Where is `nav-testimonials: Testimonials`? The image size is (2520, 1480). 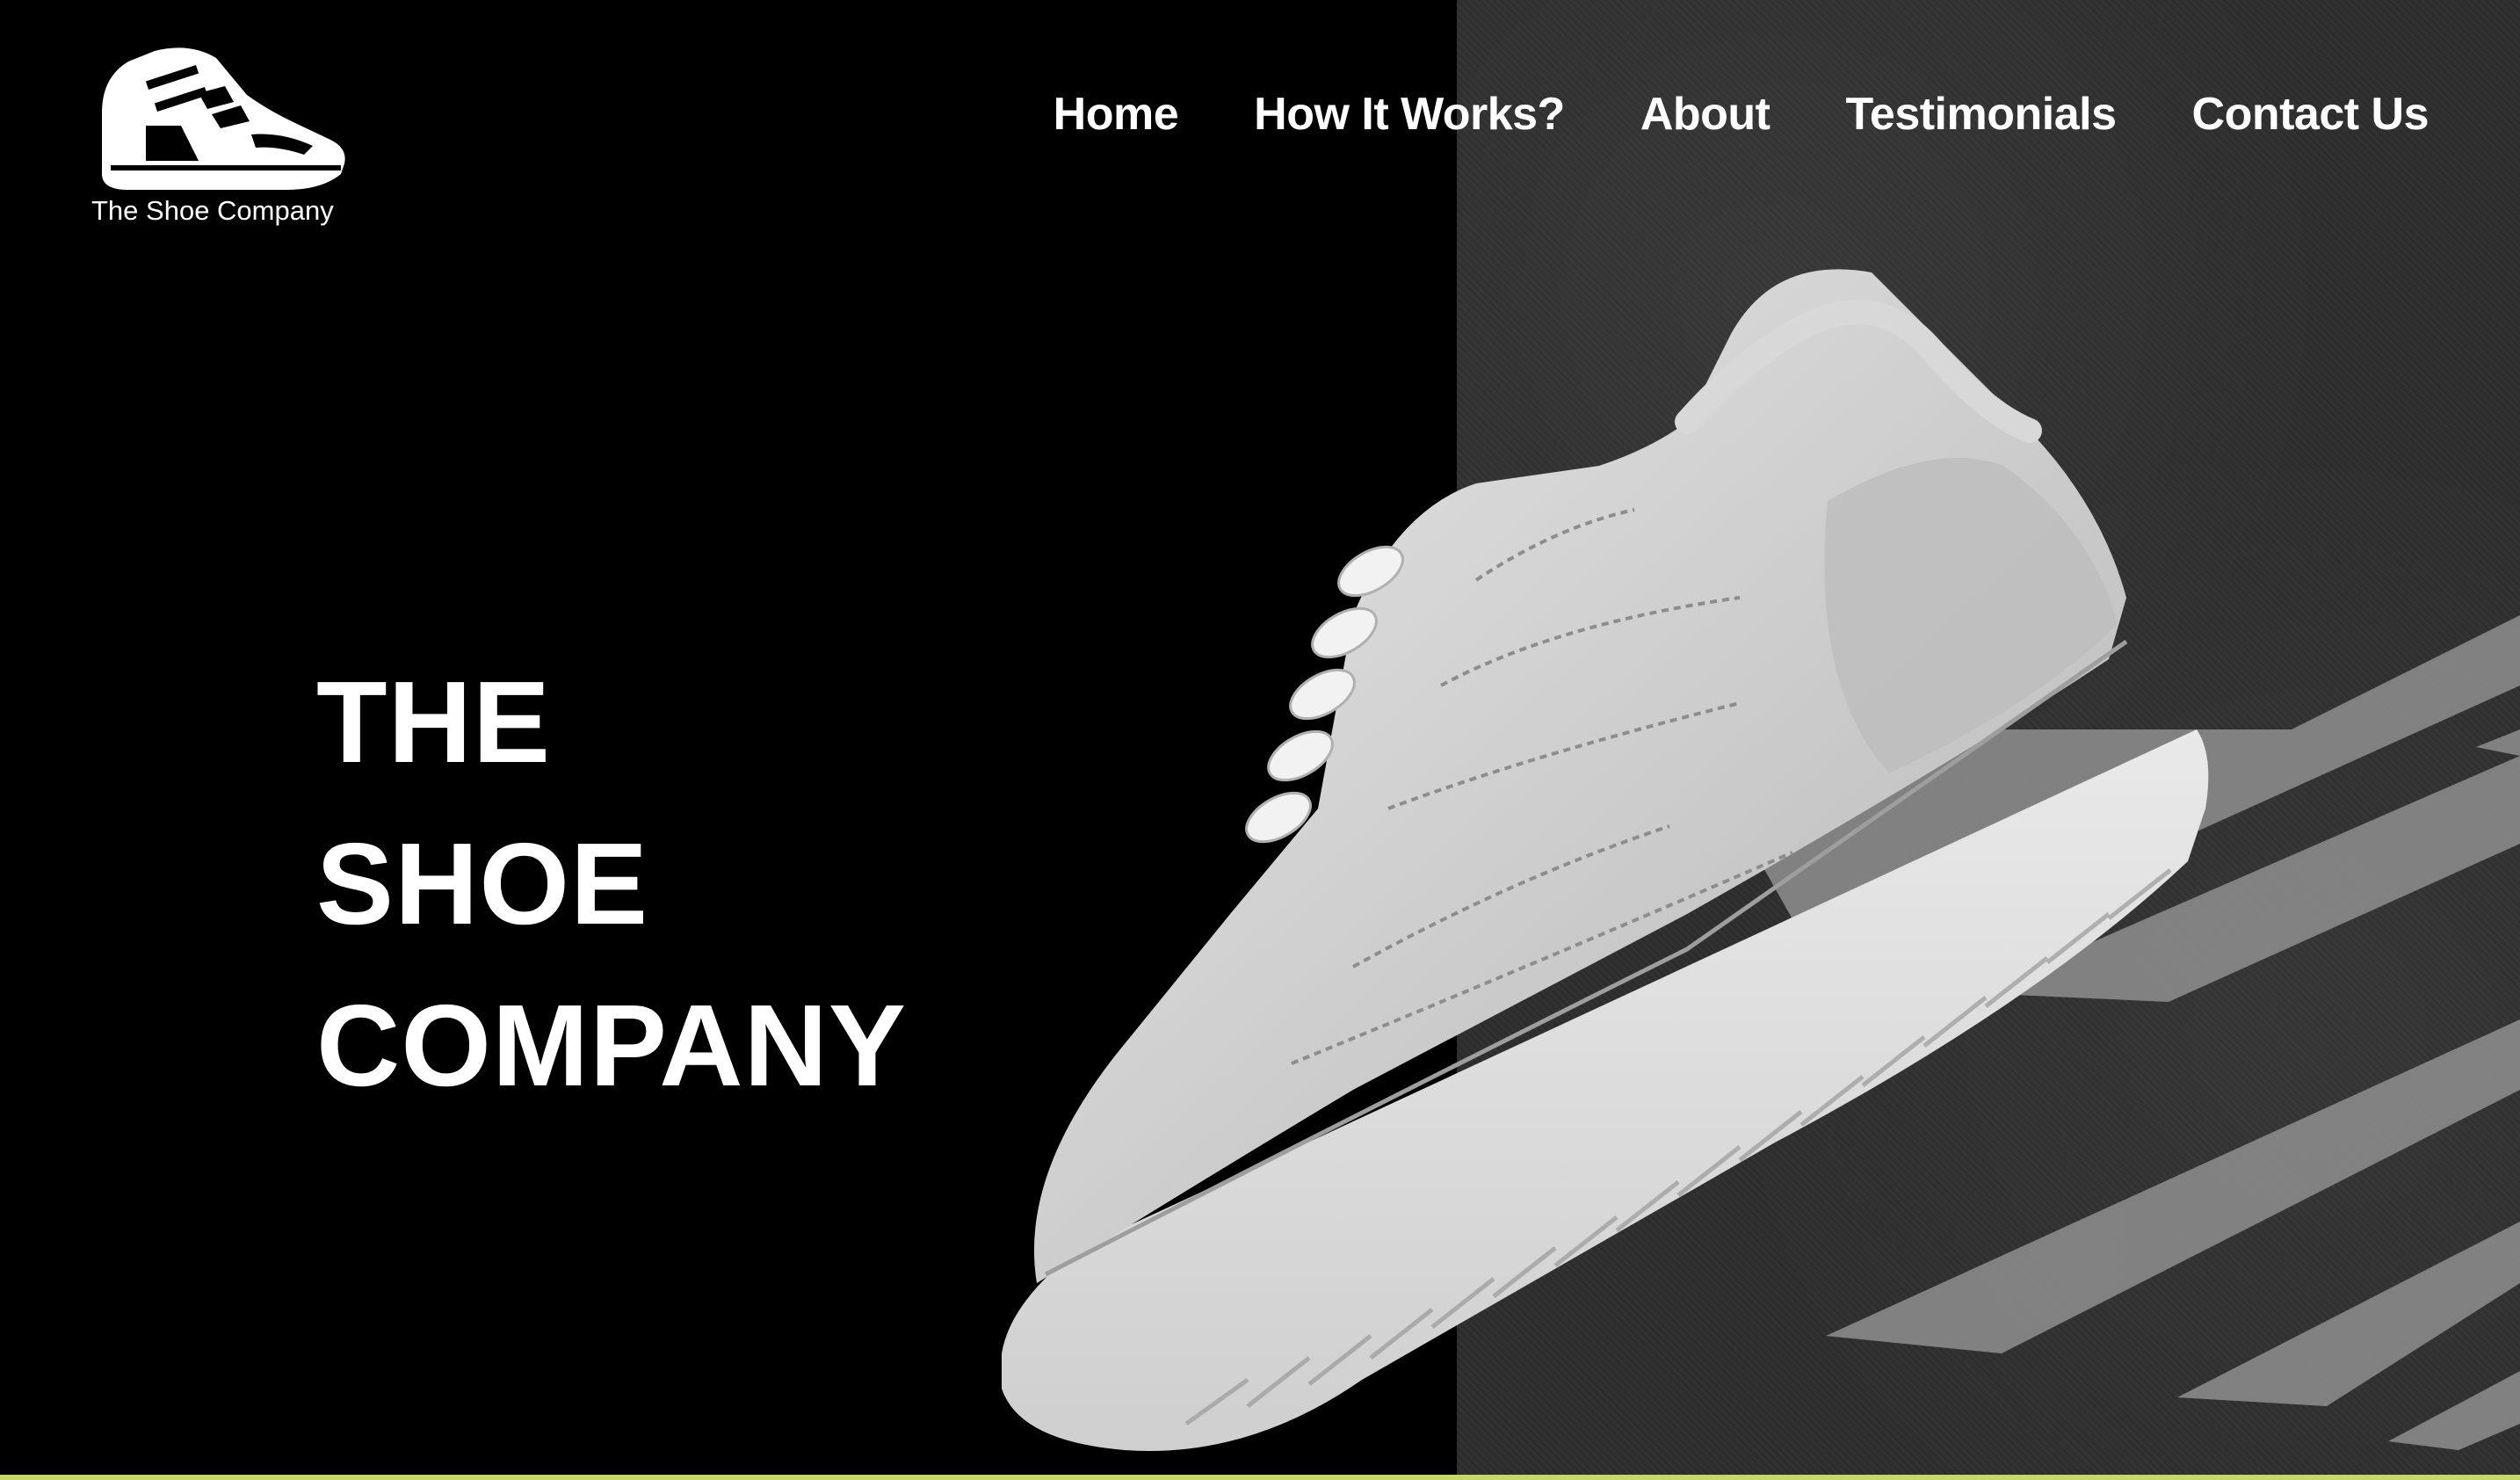 nav-testimonials: Testimonials is located at coordinates (1982, 114).